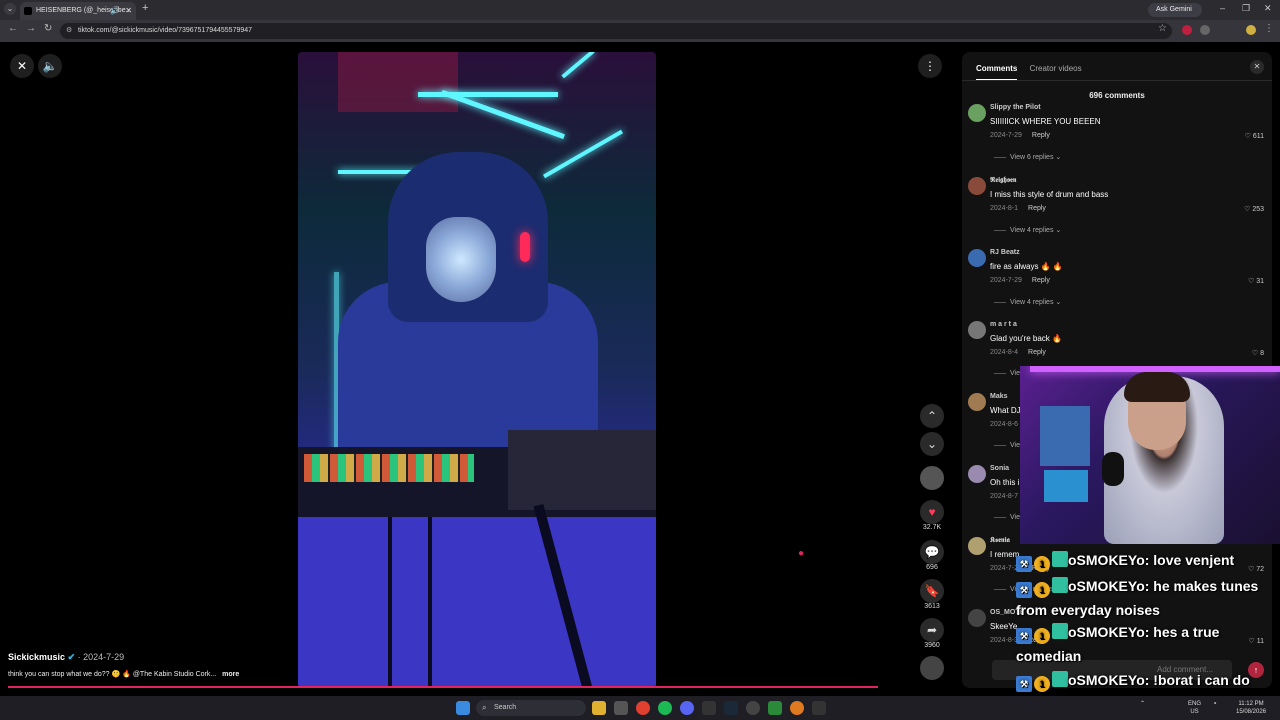 Image resolution: width=1280 pixels, height=720 pixels. What do you see at coordinates (531, 708) in the screenshot?
I see `taskbar-search: ⌕ Search` at bounding box center [531, 708].